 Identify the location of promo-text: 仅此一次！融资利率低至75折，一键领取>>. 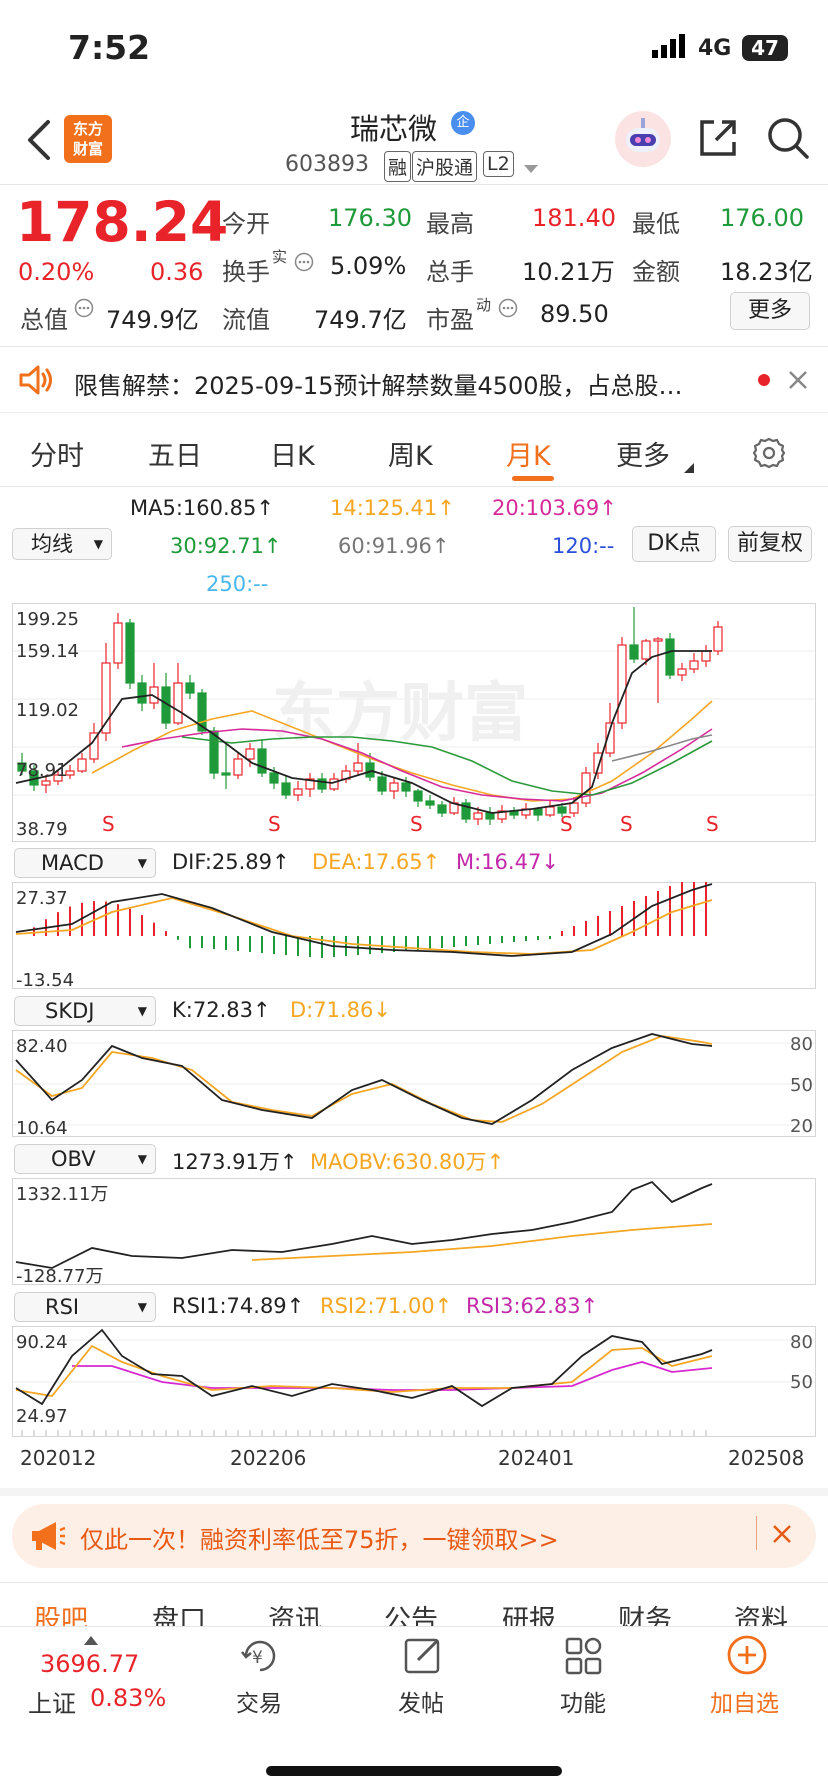
(319, 1537).